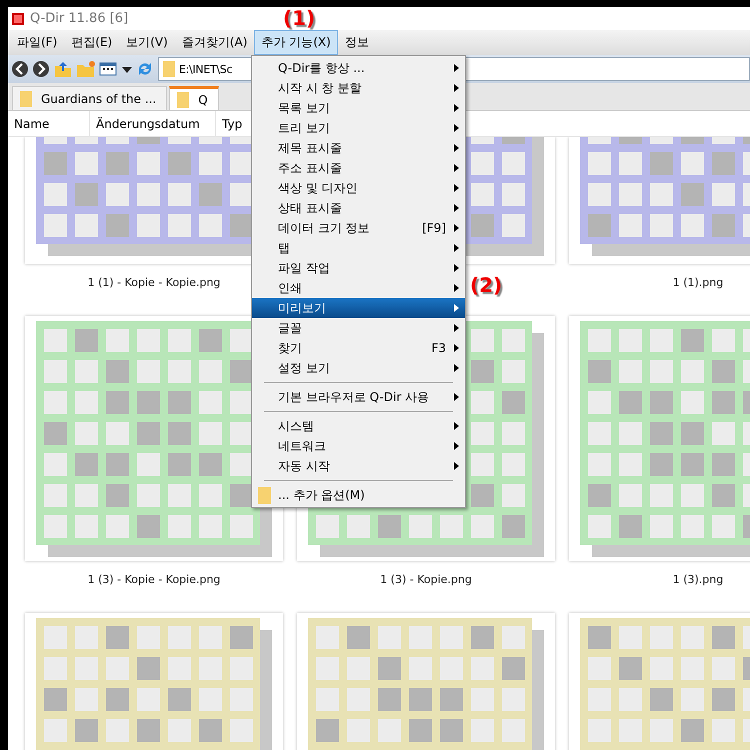 This screenshot has height=750, width=750. I want to click on file-name: 1 (1) - Kopie - Kopie.png, so click(154, 282).